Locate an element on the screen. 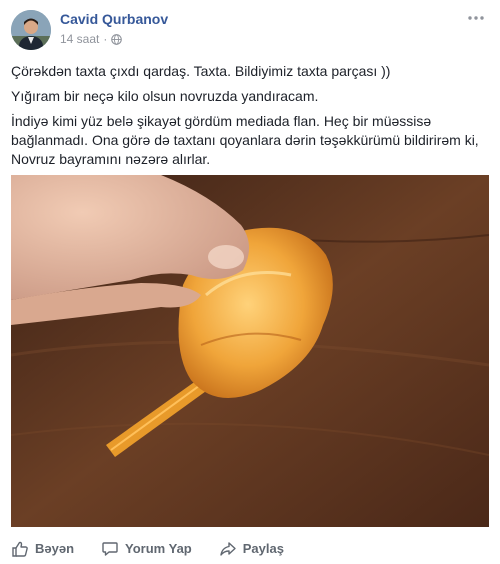  more-options-icon is located at coordinates (476, 18).